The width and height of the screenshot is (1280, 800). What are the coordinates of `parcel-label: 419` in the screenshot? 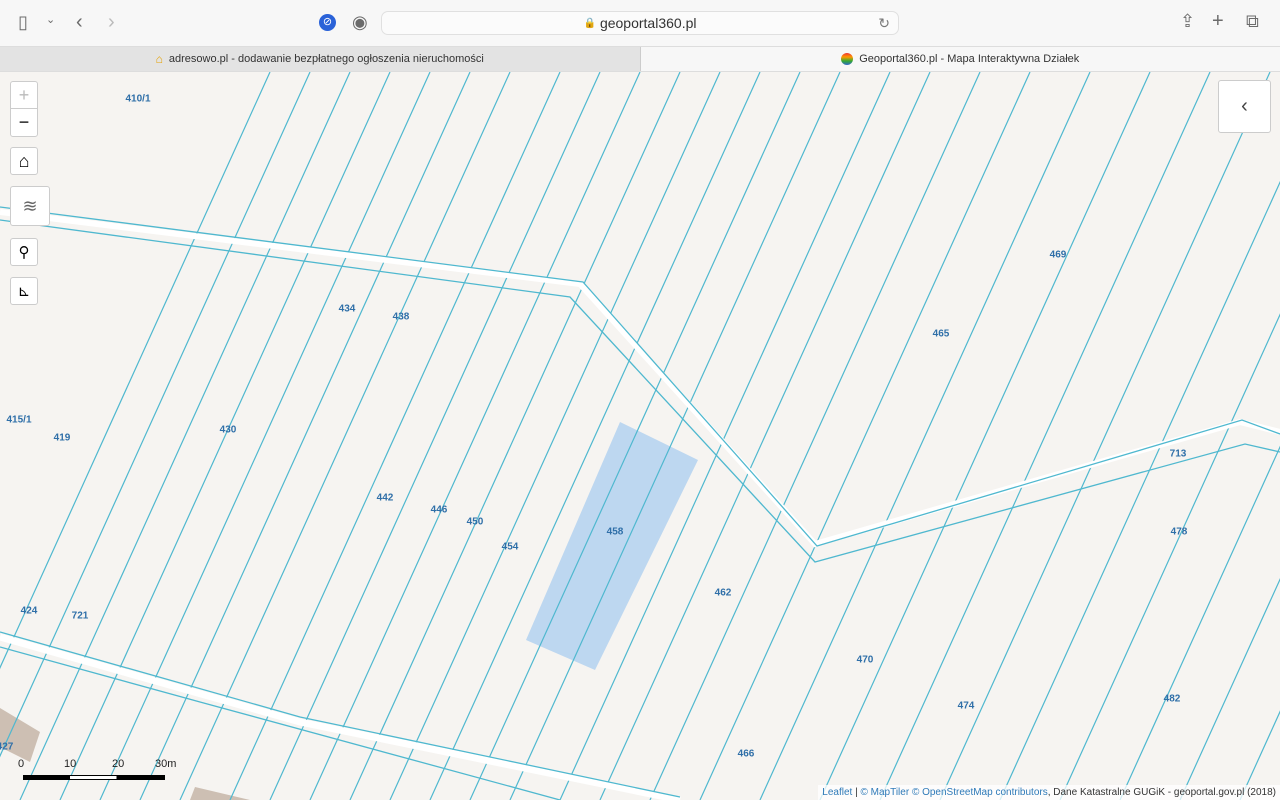 It's located at (62, 438).